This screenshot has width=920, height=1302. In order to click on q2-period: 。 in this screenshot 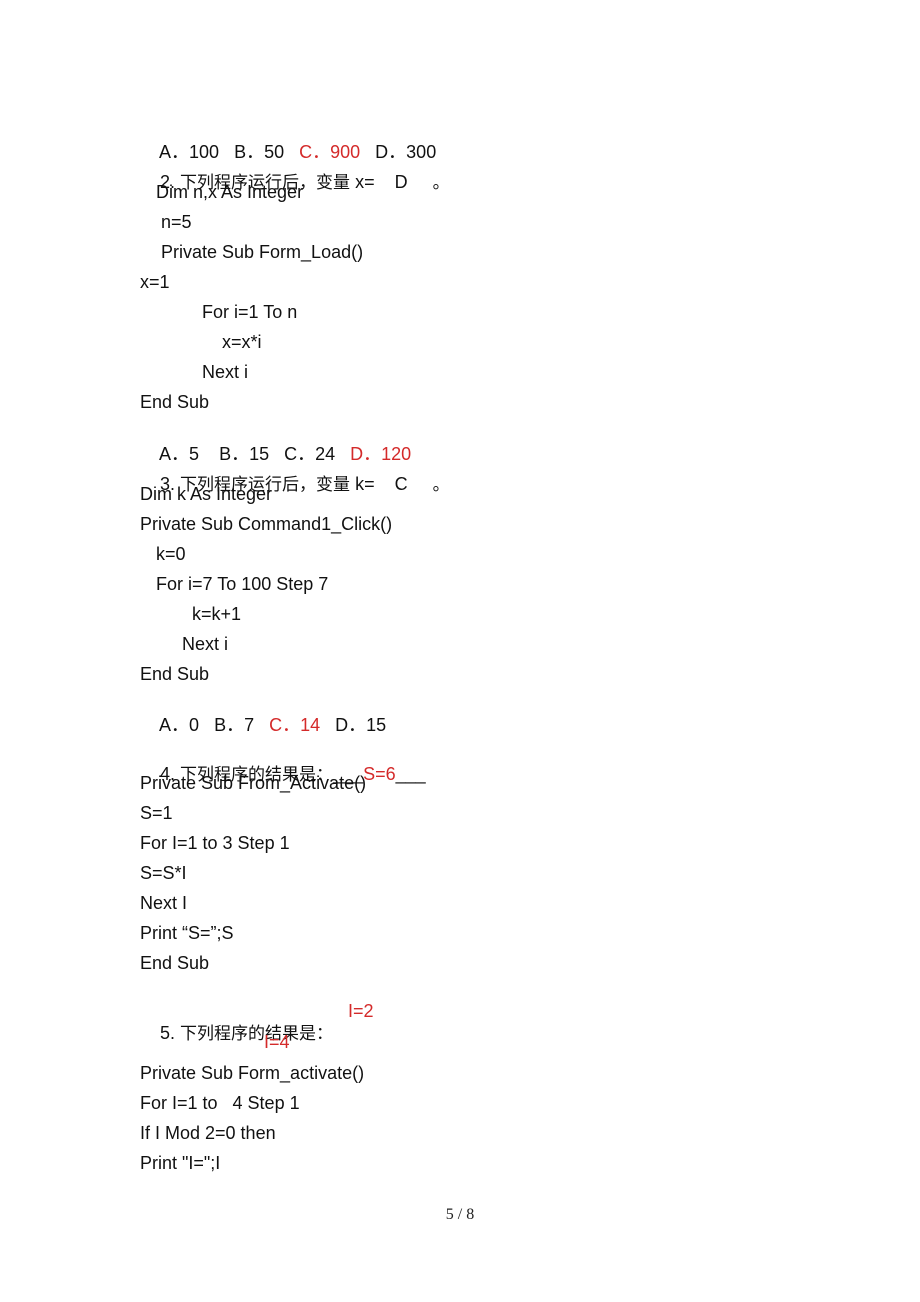, I will do `click(441, 183)`.